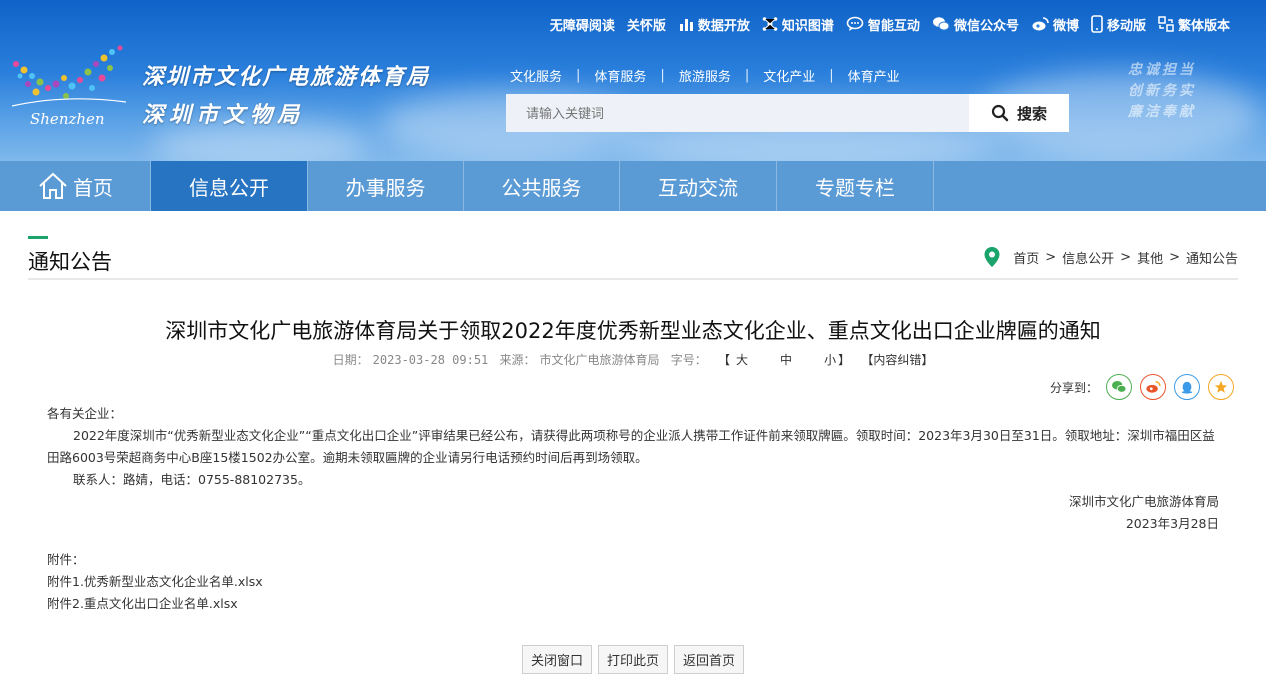 The image size is (1266, 700). I want to click on breadcrumb: 首页 > 信息公开 > 其他 > 通知公告, so click(1110, 257).